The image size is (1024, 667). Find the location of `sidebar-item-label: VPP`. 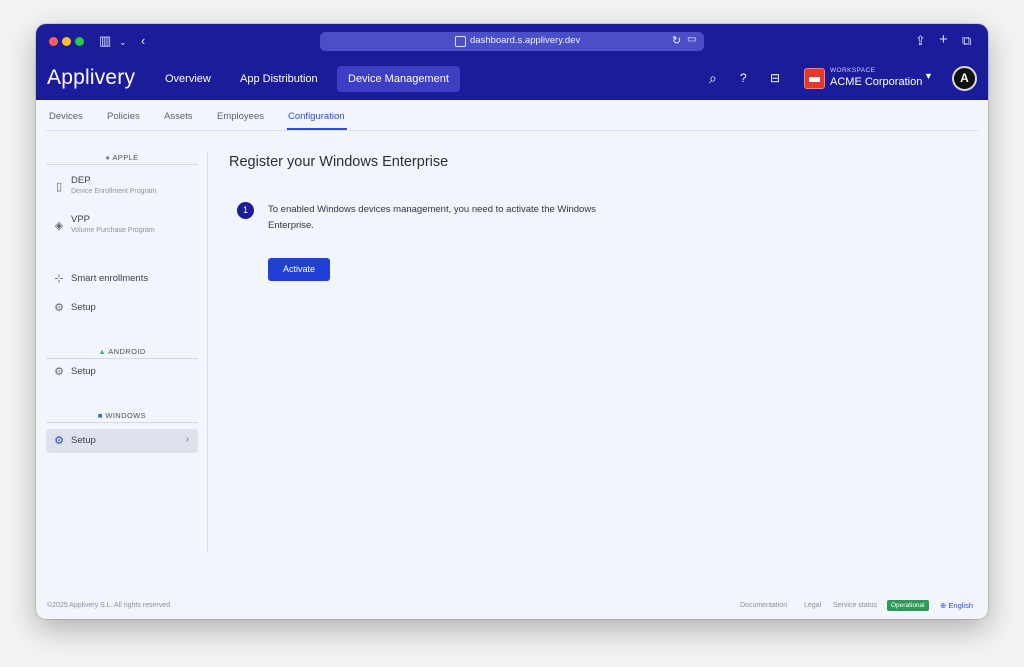

sidebar-item-label: VPP is located at coordinates (81, 219).